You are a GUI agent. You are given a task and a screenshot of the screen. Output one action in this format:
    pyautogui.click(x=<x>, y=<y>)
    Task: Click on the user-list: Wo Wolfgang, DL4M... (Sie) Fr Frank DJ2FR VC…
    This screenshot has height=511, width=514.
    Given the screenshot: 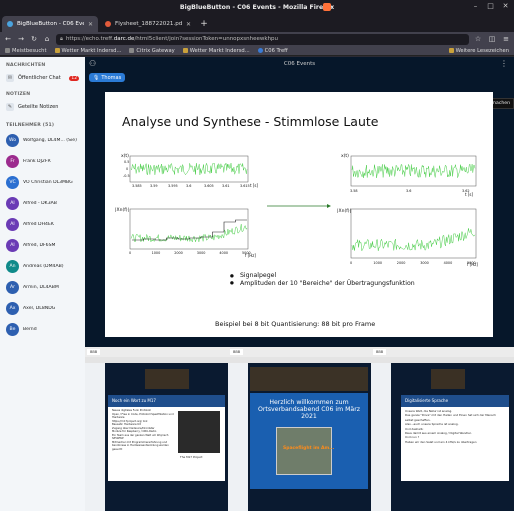 What is the action you would take?
    pyautogui.click(x=42, y=235)
    